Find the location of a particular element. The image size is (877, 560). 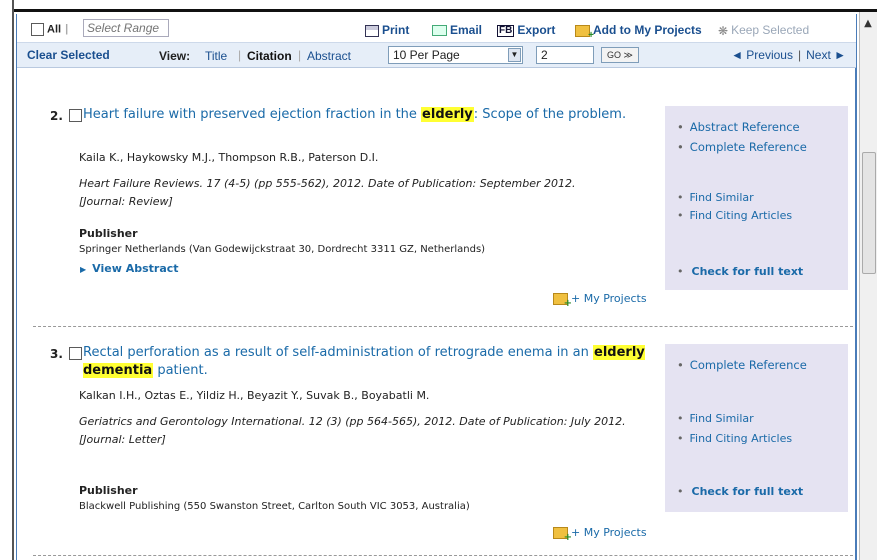

select-all: All | is located at coordinates (51, 29).